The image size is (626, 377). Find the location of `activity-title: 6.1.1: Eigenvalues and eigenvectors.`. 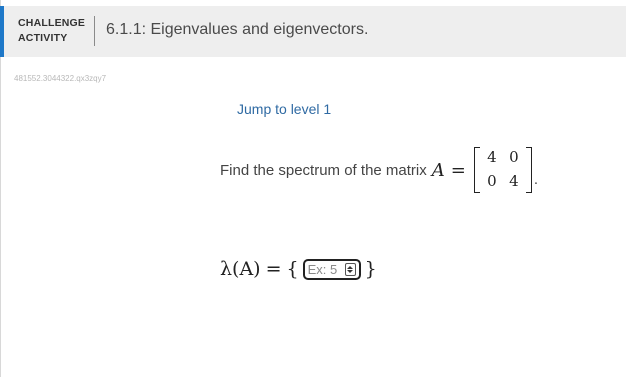

activity-title: 6.1.1: Eigenvalues and eigenvectors. is located at coordinates (237, 29).